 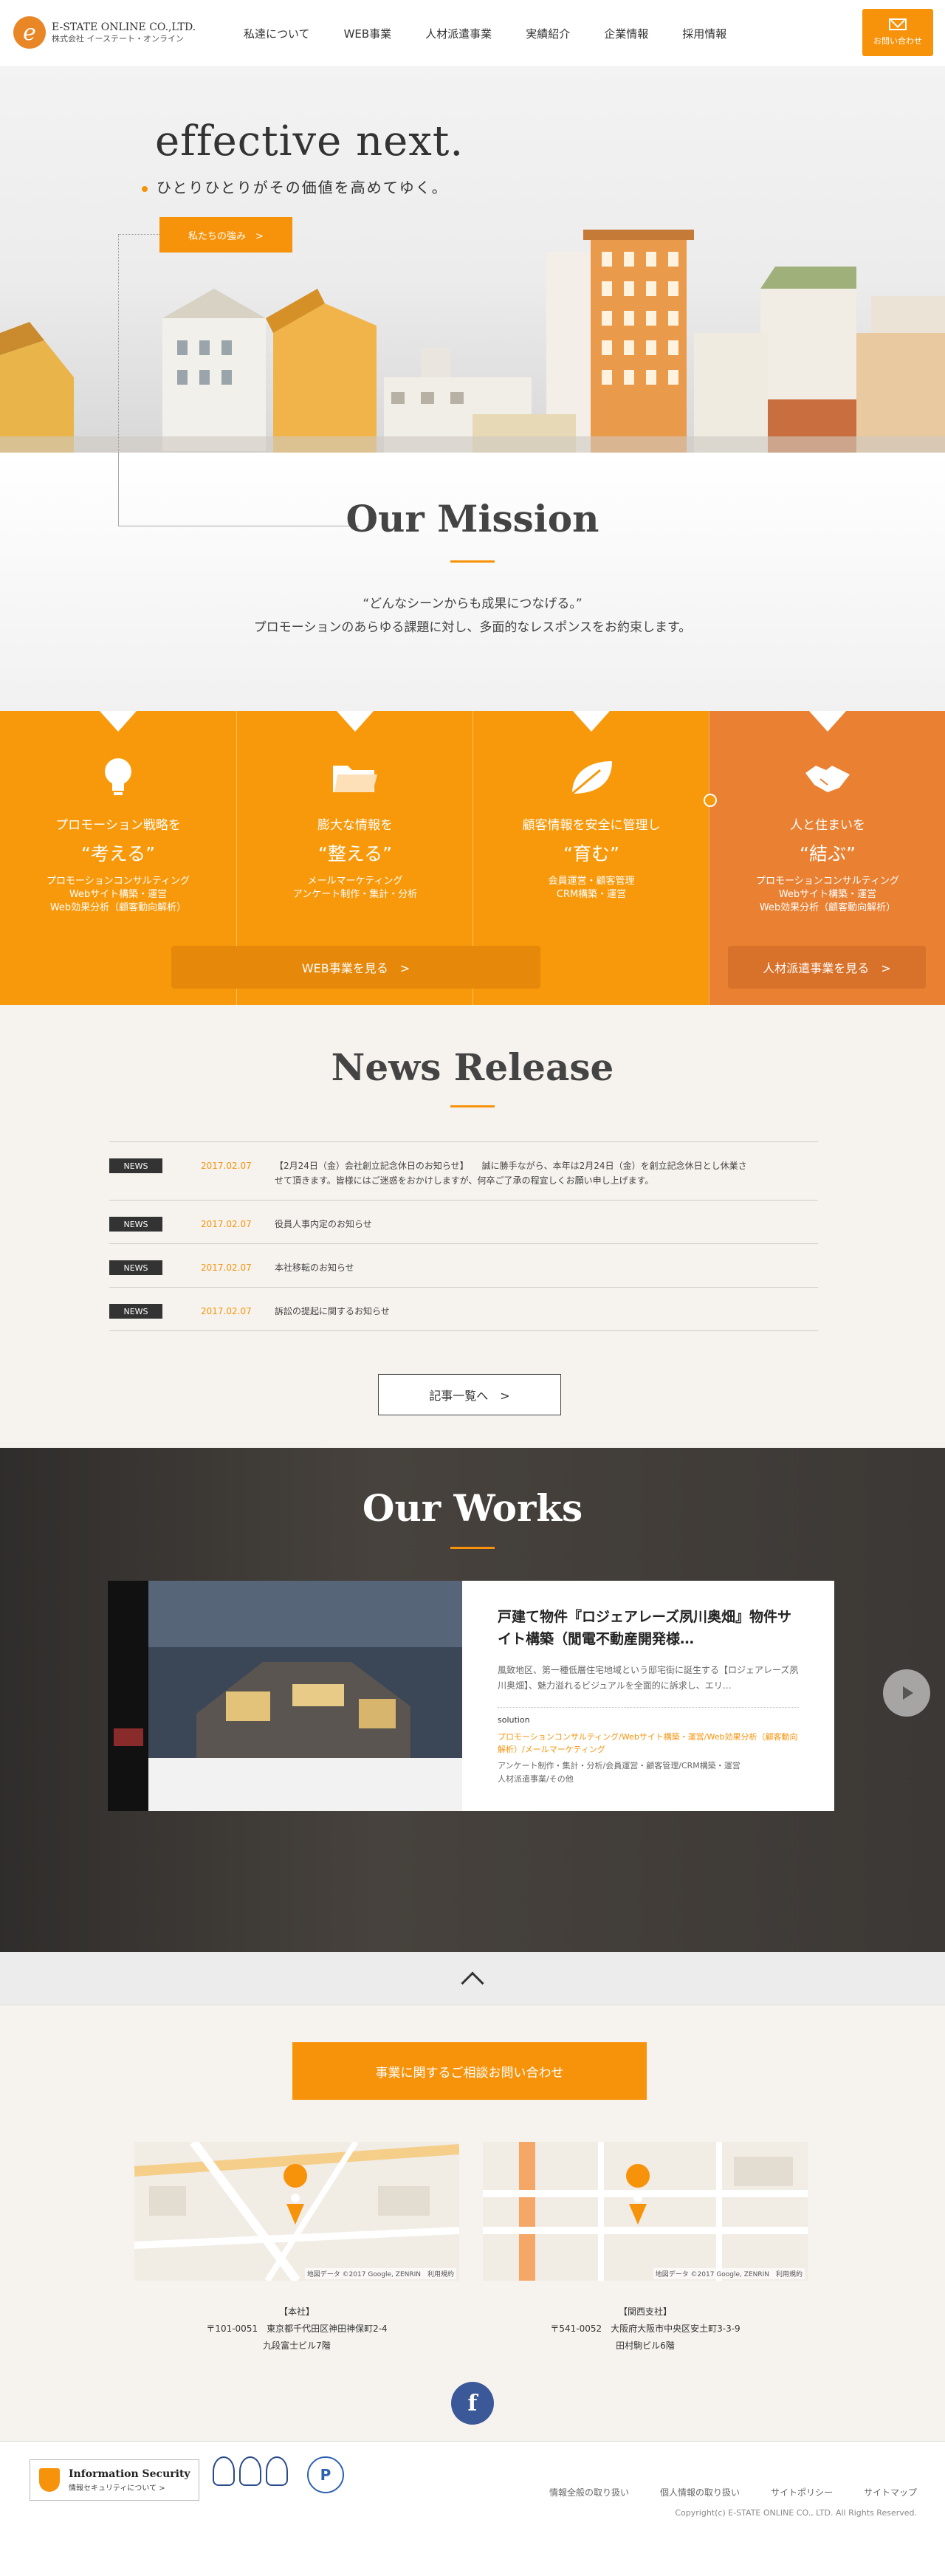 What do you see at coordinates (589, 2492) in the screenshot?
I see `footer-link: 情報全般の取り扱い` at bounding box center [589, 2492].